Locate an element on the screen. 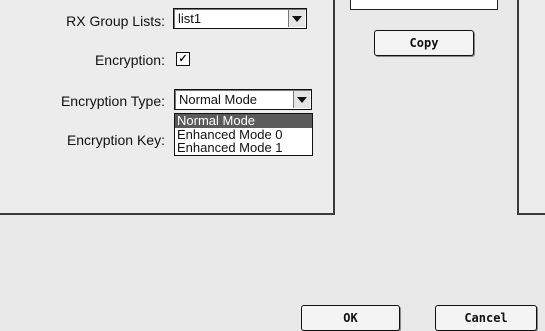  encryption-checkbox: ✓ is located at coordinates (183, 59).